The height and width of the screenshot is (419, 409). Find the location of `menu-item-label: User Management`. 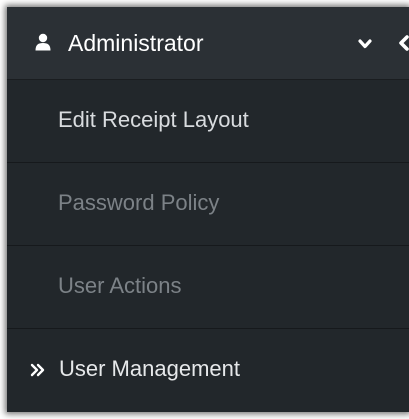

menu-item-label: User Management is located at coordinates (149, 368).